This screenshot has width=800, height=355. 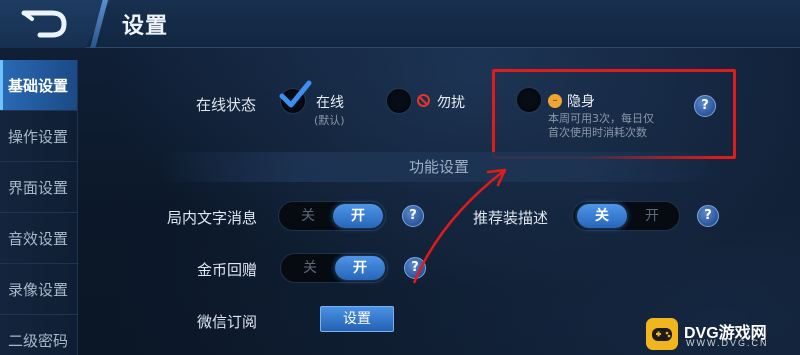 What do you see at coordinates (614, 114) in the screenshot?
I see `highlight-box` at bounding box center [614, 114].